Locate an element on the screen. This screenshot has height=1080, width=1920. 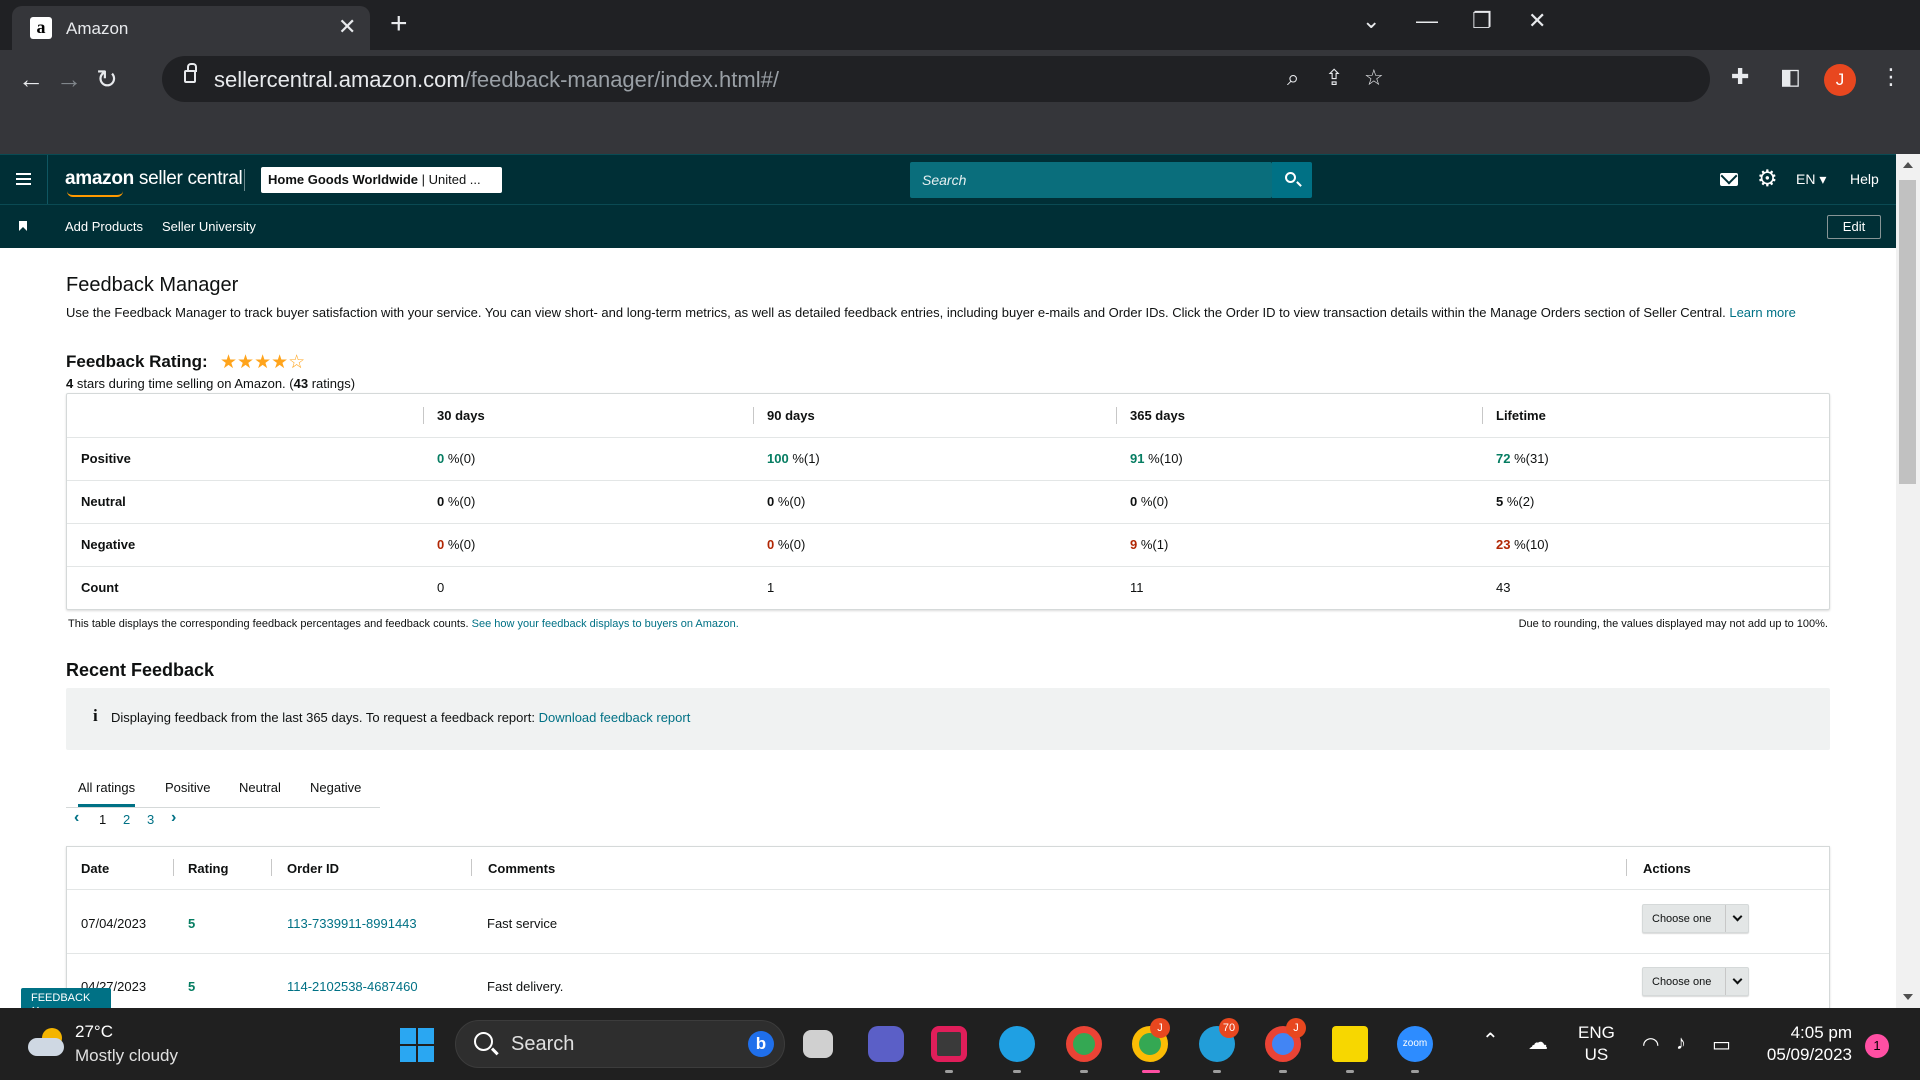
browser-tab: a Amazon ✕ is located at coordinates (191, 28).